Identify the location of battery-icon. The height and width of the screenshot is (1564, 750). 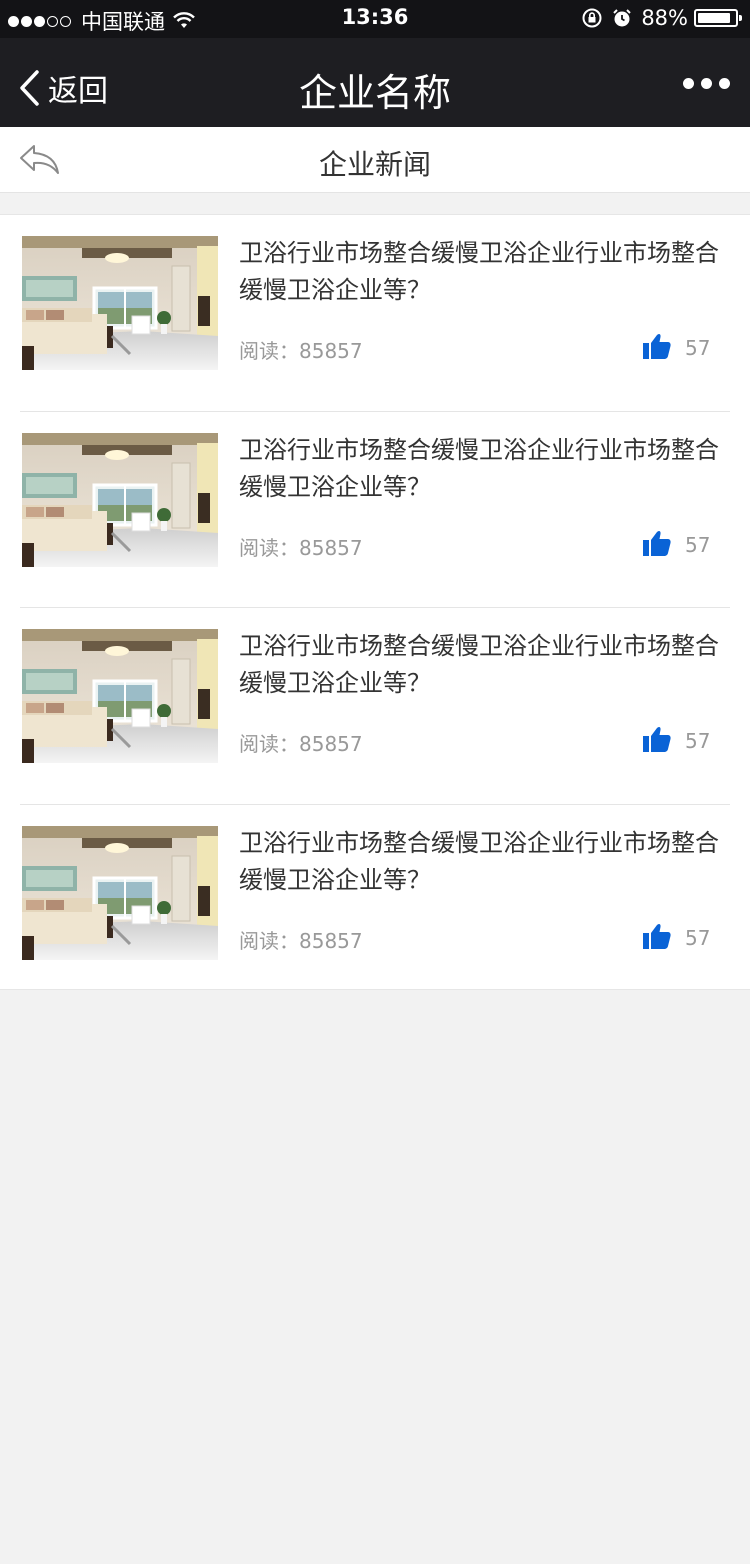
(718, 18).